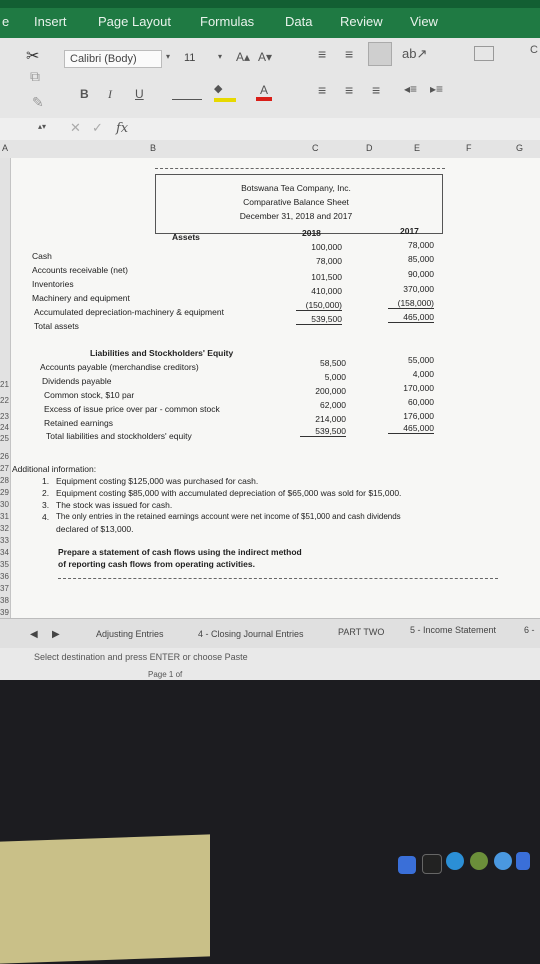 The image size is (540, 964). What do you see at coordinates (97, 128) in the screenshot?
I see `confirm-formula-icon: ✓` at bounding box center [97, 128].